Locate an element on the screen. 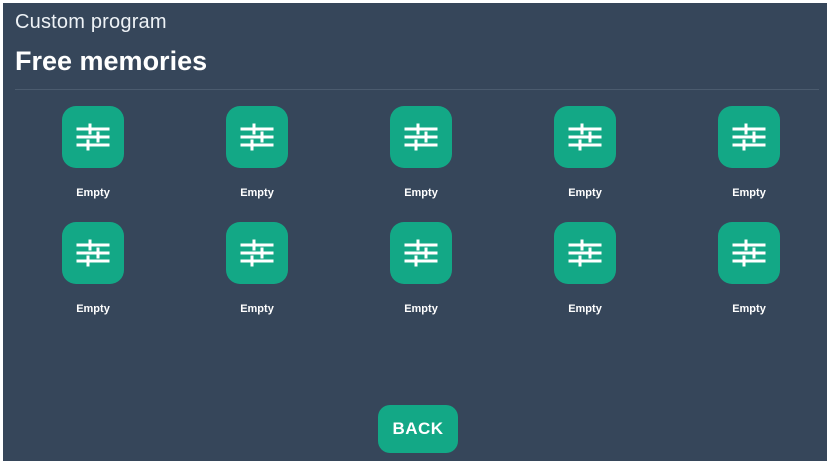 This screenshot has height=462, width=830. memory-slot-6: Empty is located at coordinates (93, 272).